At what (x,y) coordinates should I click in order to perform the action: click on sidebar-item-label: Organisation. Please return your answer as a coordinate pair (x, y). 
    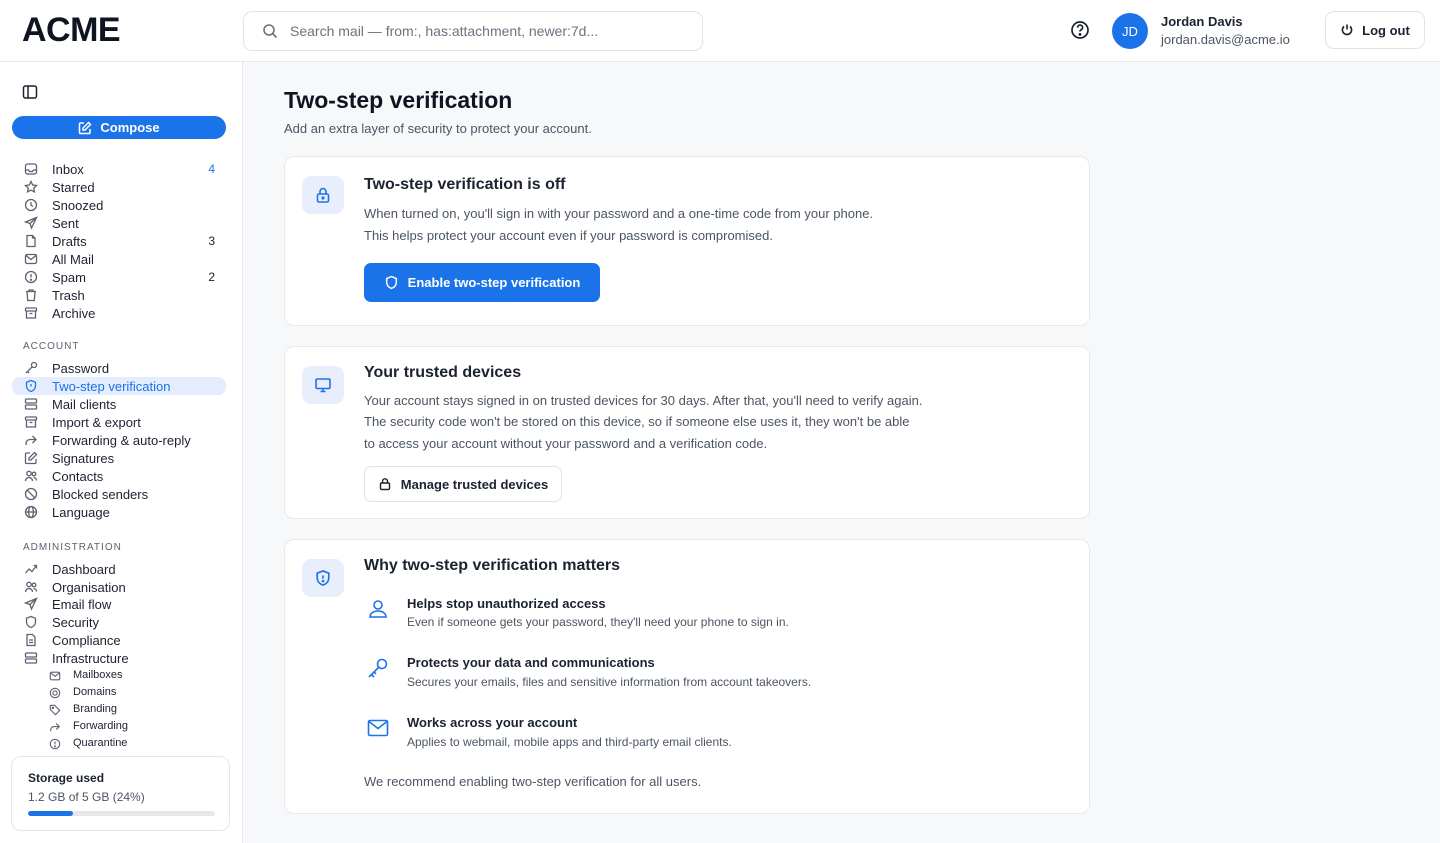
    Looking at the image, I should click on (89, 587).